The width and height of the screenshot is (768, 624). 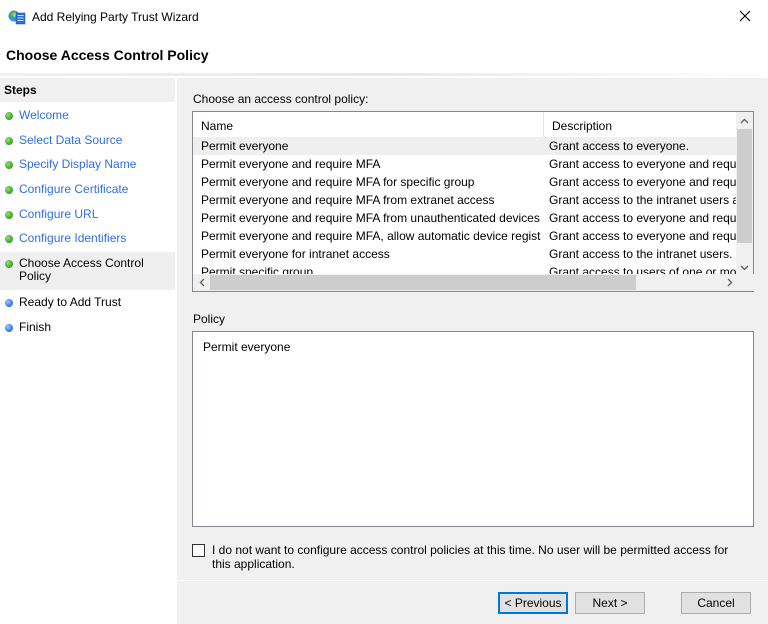 I want to click on close-icon, so click(x=745, y=16).